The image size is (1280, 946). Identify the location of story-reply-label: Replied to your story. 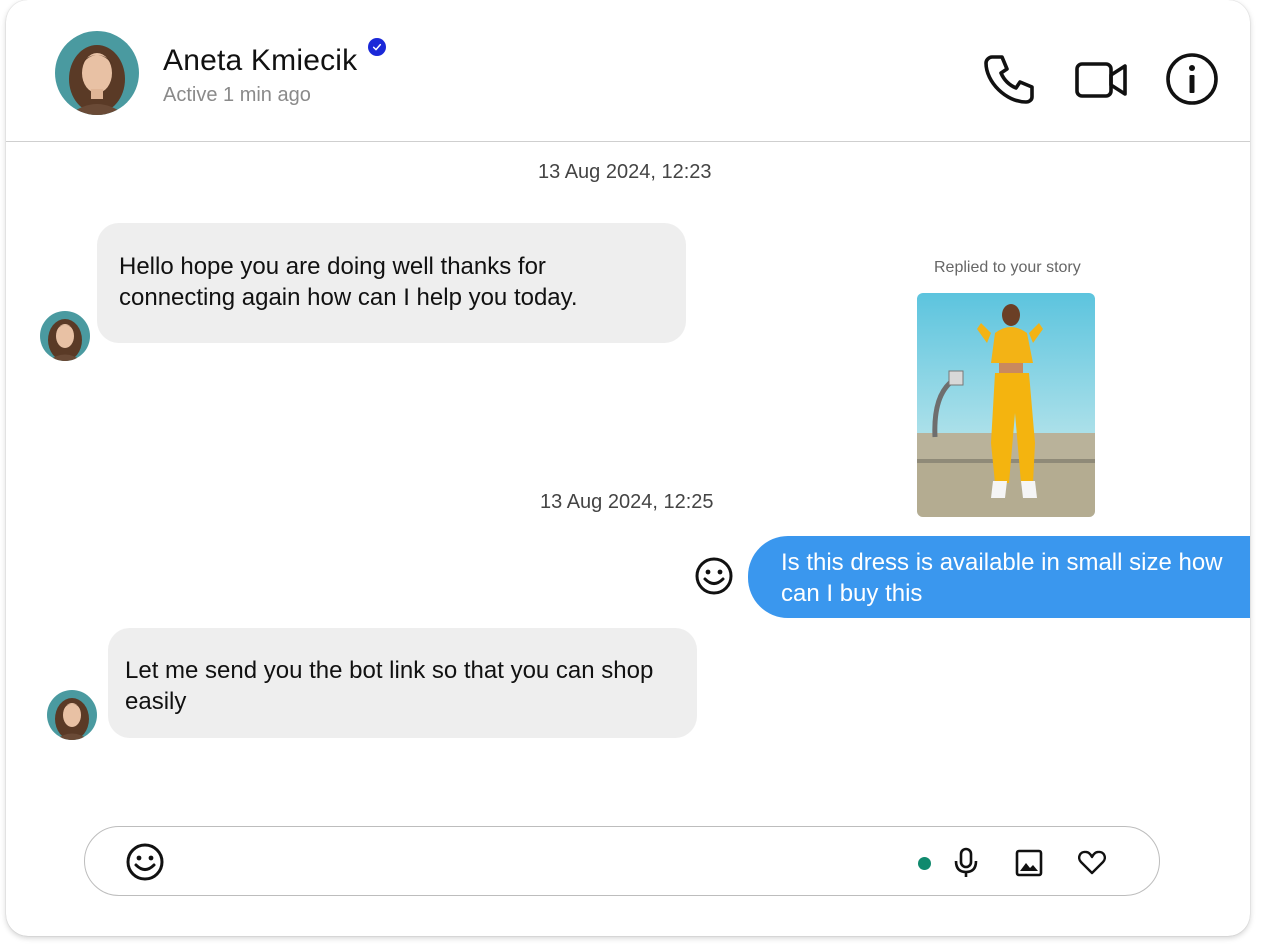
(1007, 267).